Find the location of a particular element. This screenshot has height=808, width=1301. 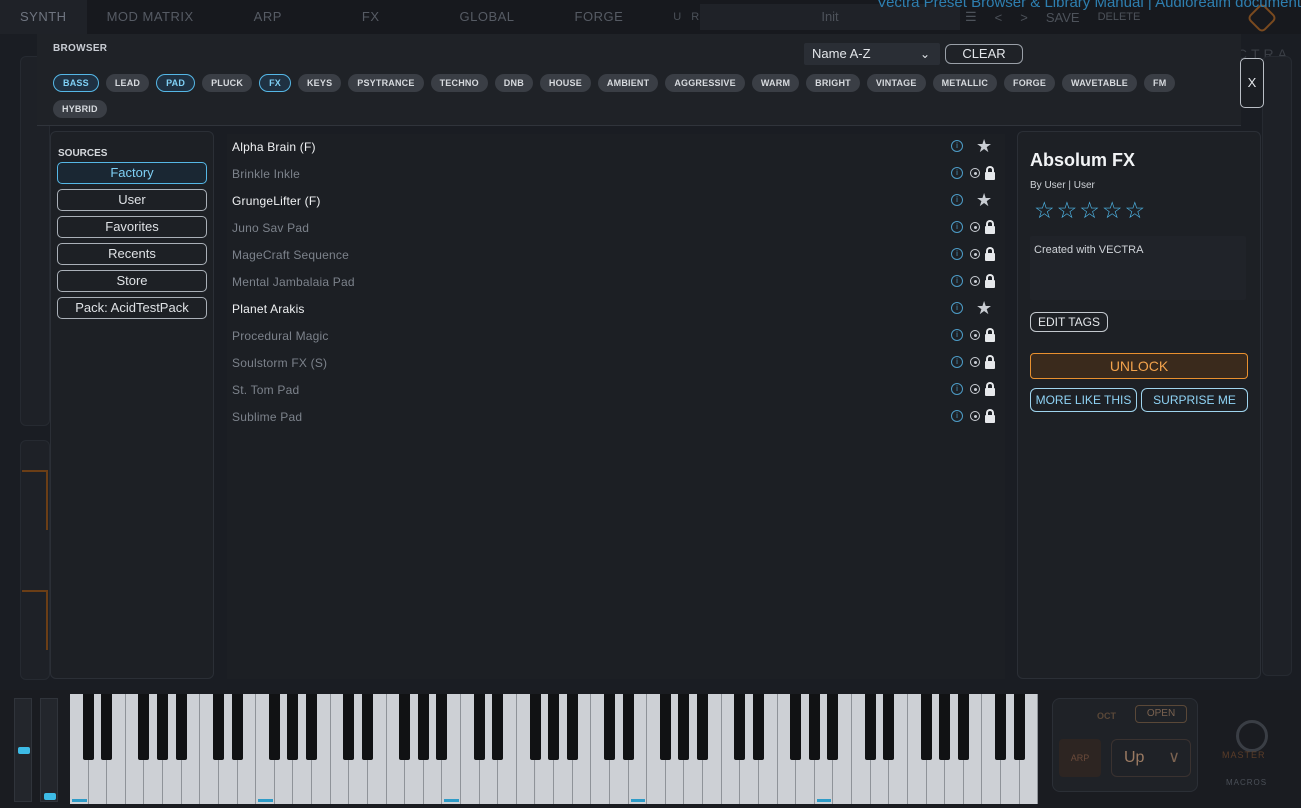

macros-label: MACROS is located at coordinates (1246, 782).